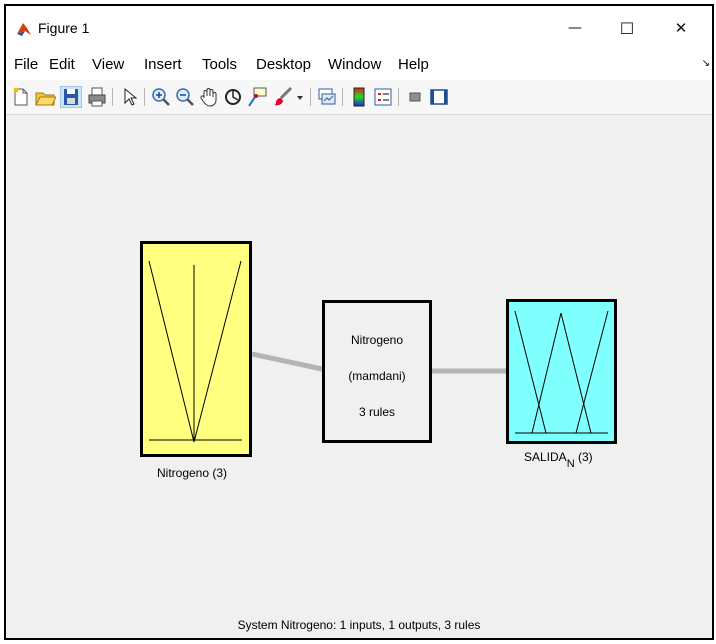  What do you see at coordinates (583, 457) in the screenshot?
I see `output-label-count: (3)` at bounding box center [583, 457].